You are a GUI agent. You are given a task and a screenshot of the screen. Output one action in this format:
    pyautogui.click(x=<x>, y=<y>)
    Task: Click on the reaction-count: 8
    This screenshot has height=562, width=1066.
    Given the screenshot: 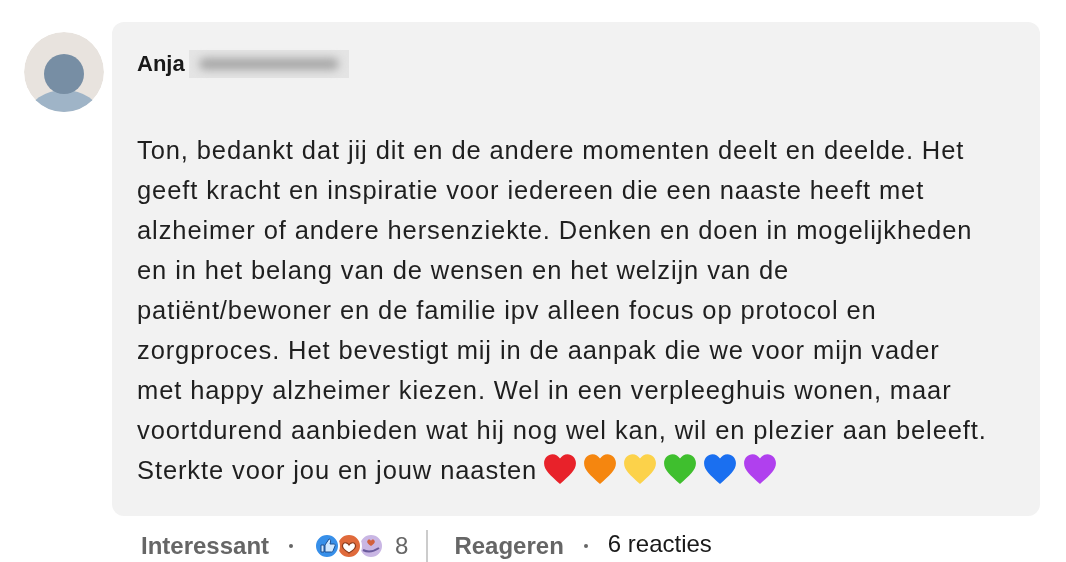 What is the action you would take?
    pyautogui.click(x=402, y=546)
    